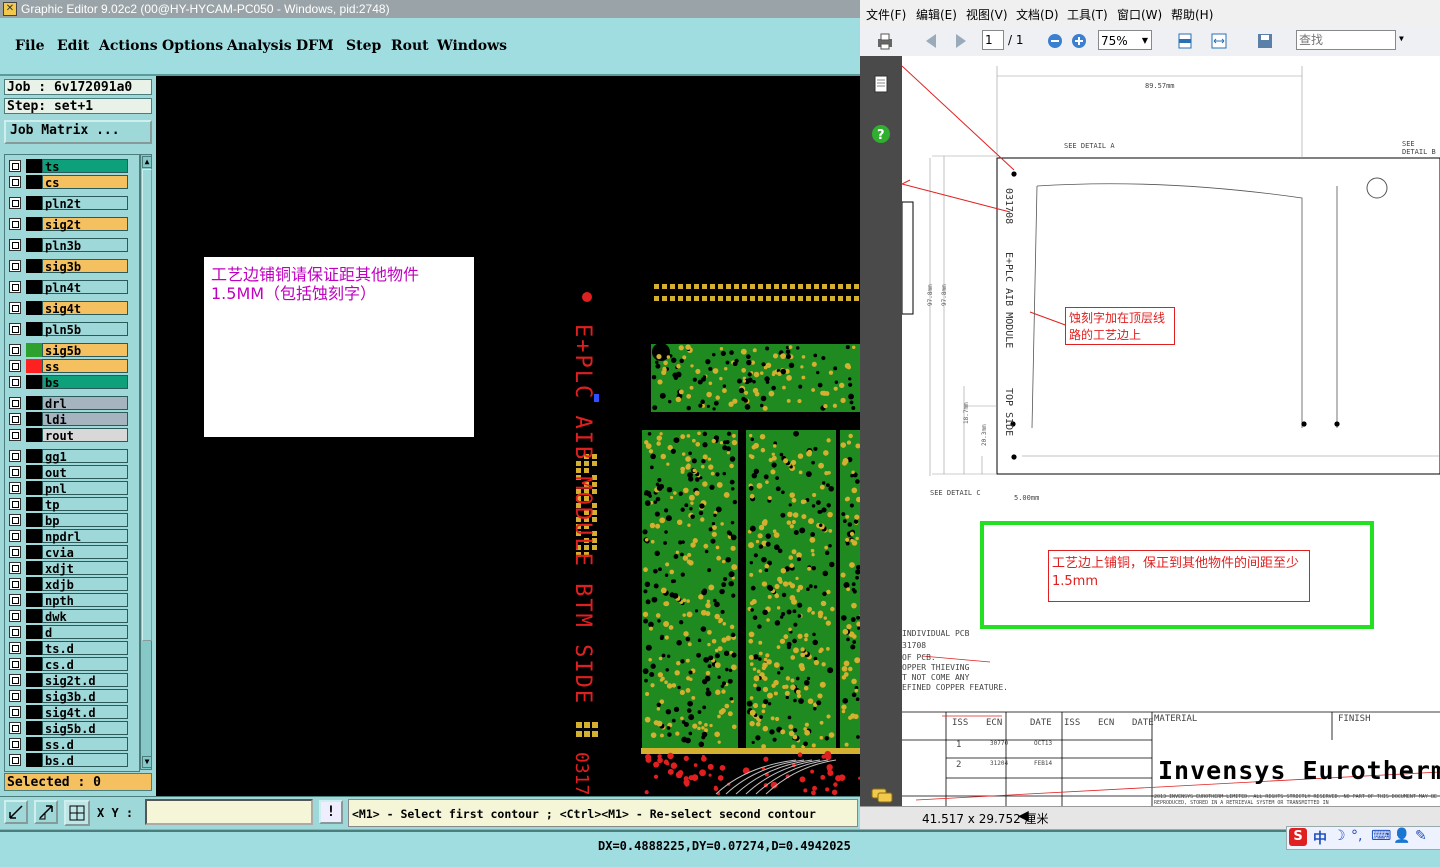  Describe the element at coordinates (85, 266) in the screenshot. I see `layer-name: sig3b` at that location.